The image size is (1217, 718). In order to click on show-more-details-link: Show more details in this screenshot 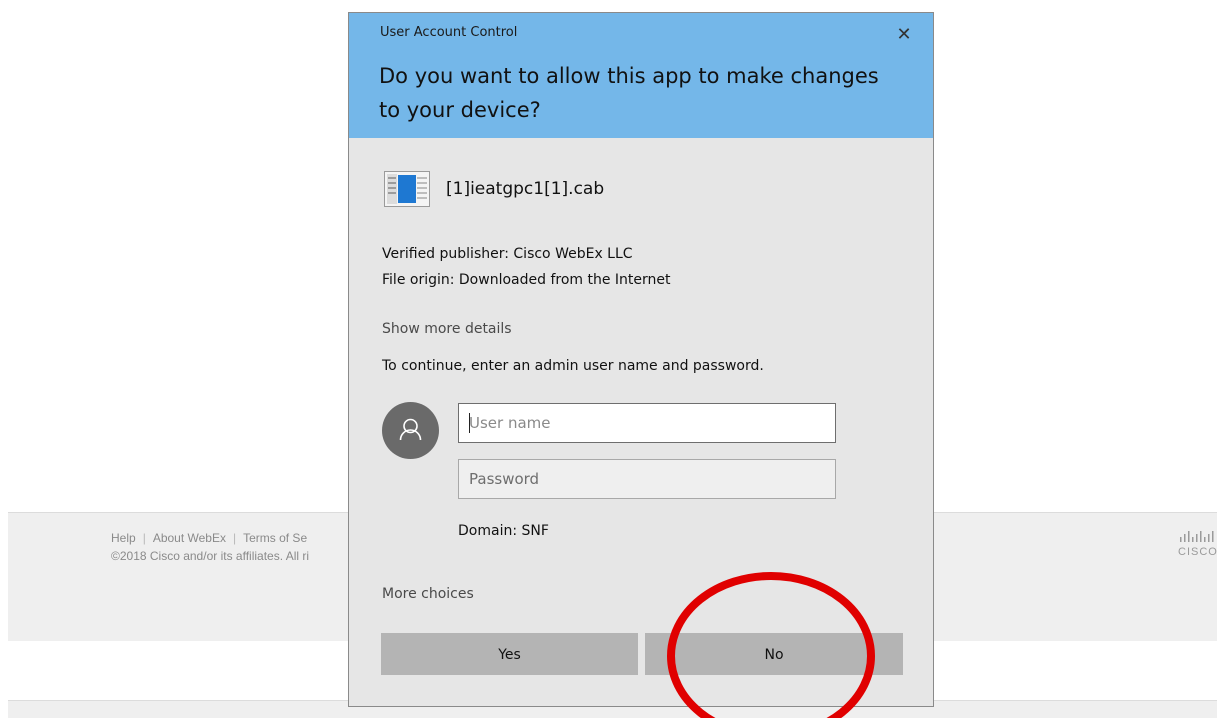, I will do `click(447, 329)`.